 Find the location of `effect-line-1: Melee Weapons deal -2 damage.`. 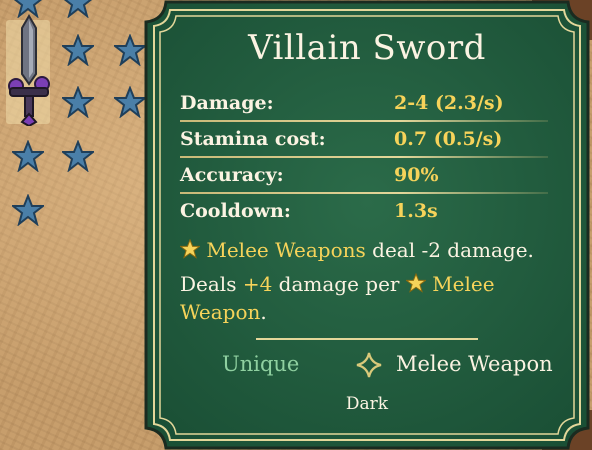

effect-line-1: Melee Weapons deal -2 damage. is located at coordinates (375, 250).